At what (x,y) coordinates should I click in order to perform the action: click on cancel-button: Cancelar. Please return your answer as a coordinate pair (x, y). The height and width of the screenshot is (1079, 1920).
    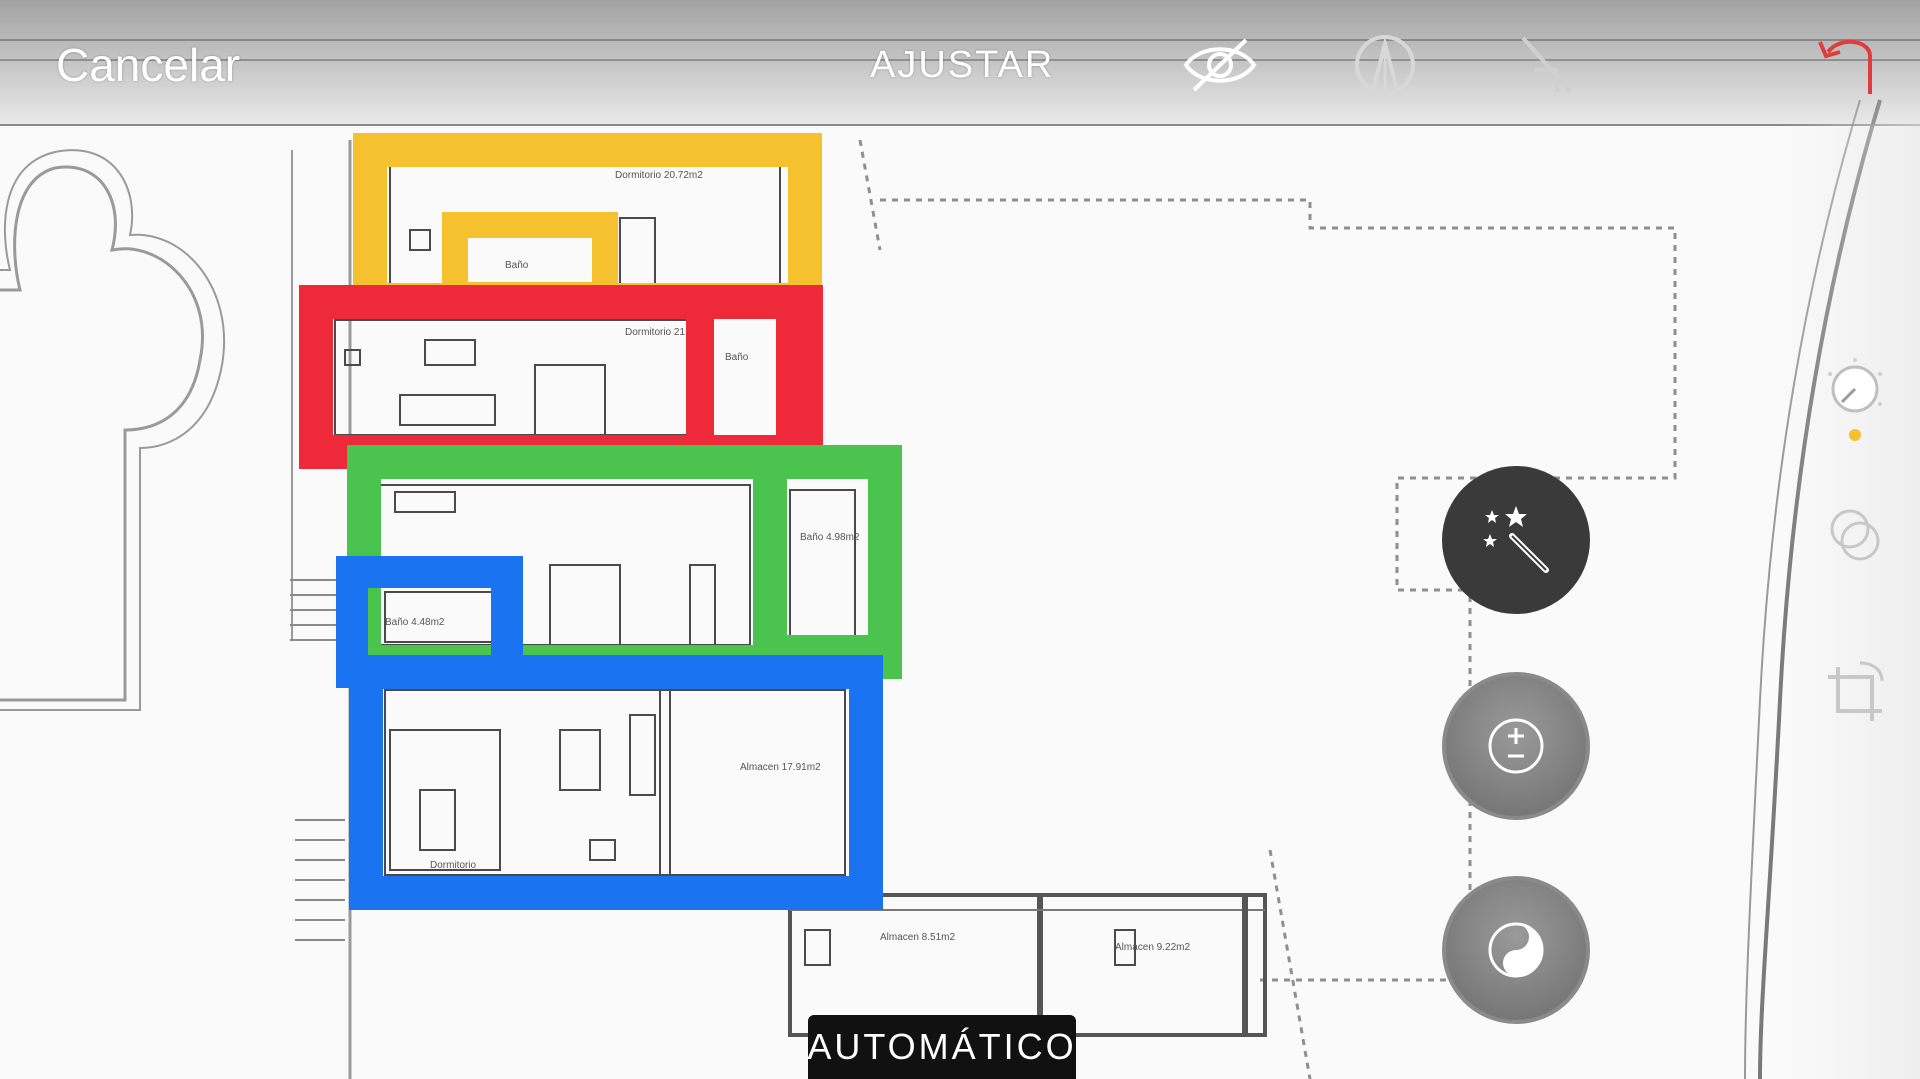
    Looking at the image, I should click on (148, 65).